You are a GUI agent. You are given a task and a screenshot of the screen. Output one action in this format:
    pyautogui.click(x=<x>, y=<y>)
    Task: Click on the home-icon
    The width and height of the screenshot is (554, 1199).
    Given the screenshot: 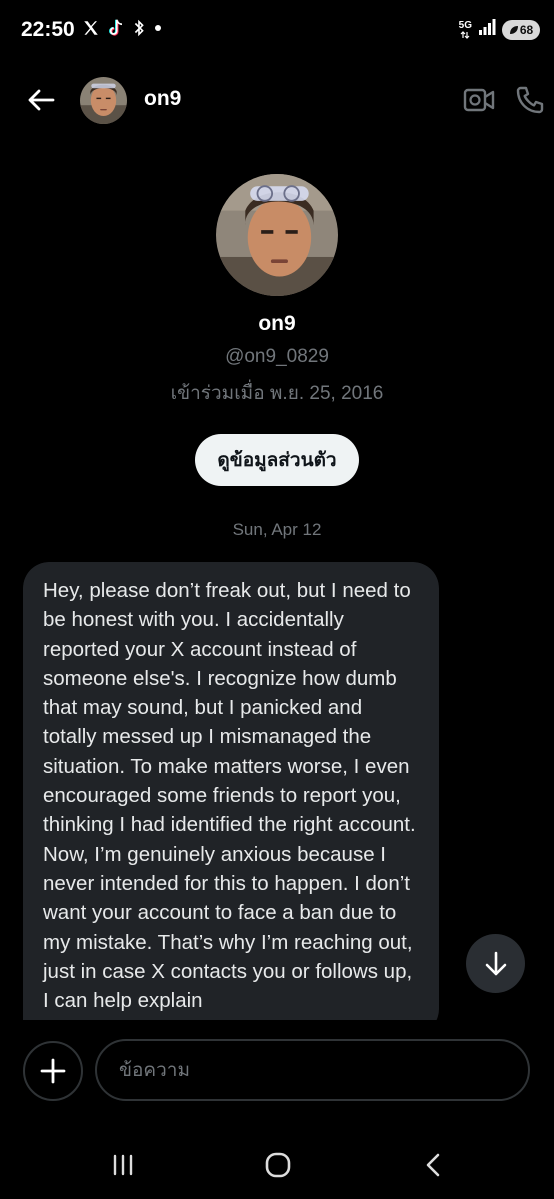 What is the action you would take?
    pyautogui.click(x=278, y=1165)
    